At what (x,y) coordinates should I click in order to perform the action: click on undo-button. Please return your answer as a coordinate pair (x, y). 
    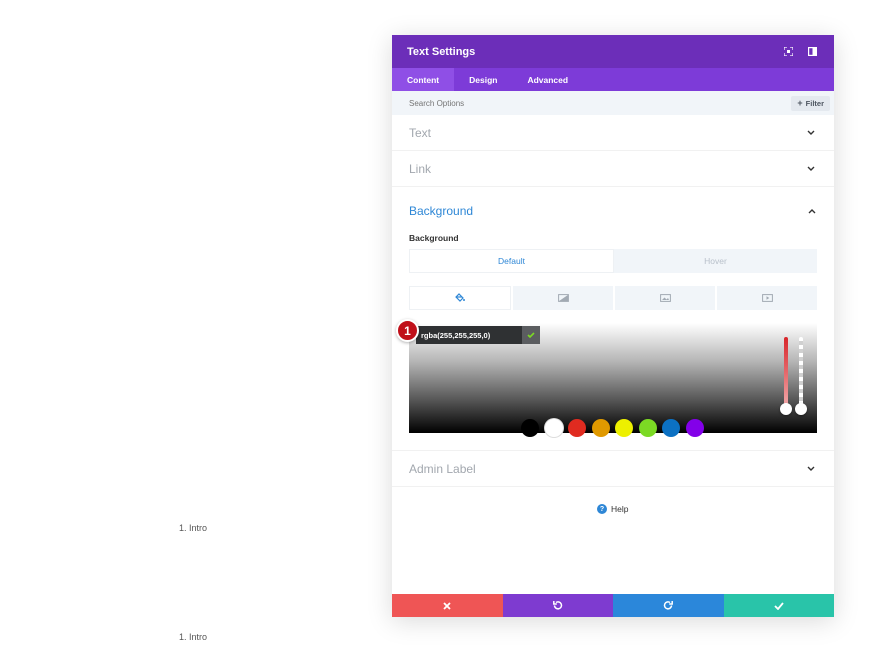
    Looking at the image, I should click on (557, 605).